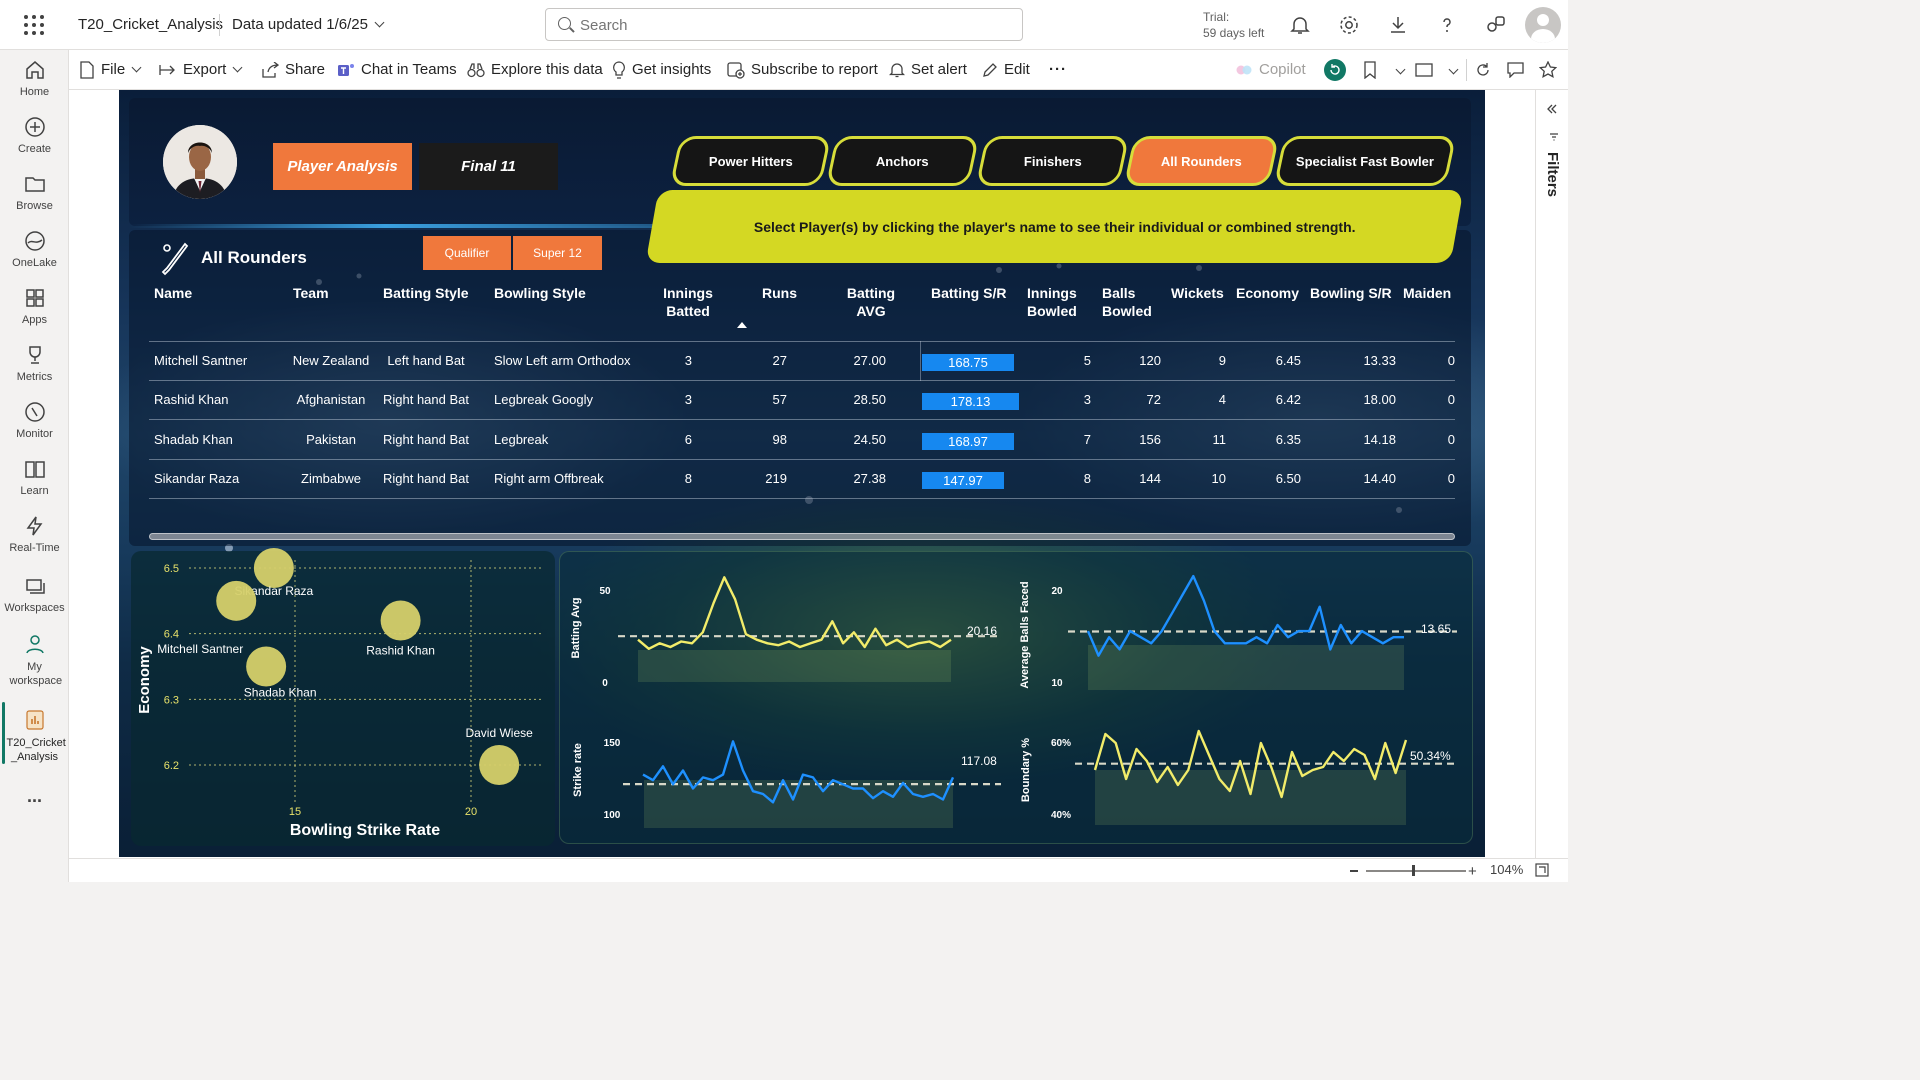  Describe the element at coordinates (346, 70) in the screenshot. I see `teams-icon` at that location.